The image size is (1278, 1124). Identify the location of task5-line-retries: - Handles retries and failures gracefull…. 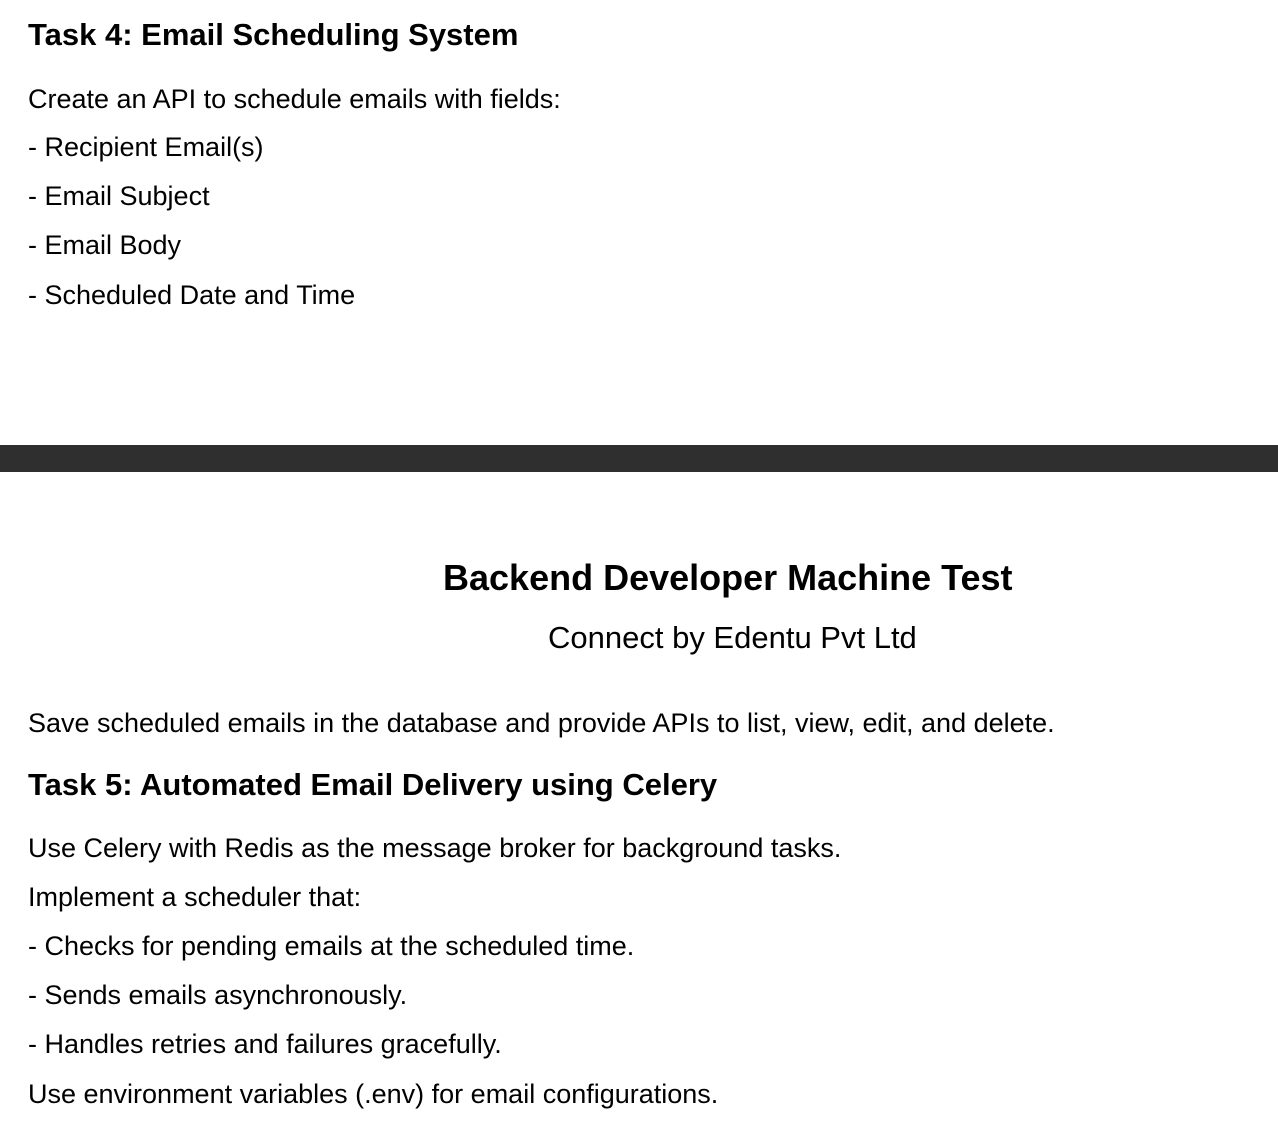
(265, 1044).